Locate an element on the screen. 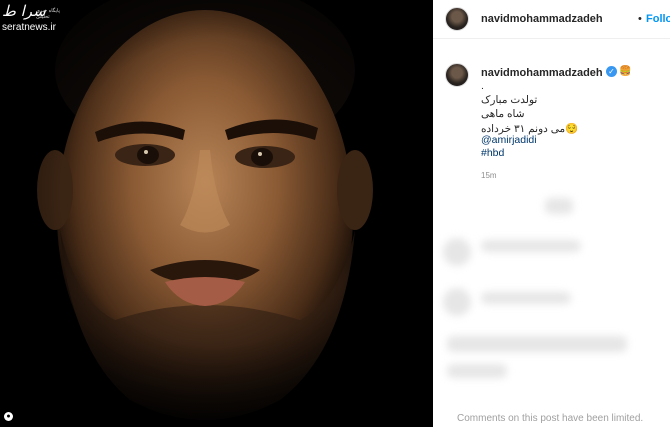  follow-button: Follow is located at coordinates (658, 19).